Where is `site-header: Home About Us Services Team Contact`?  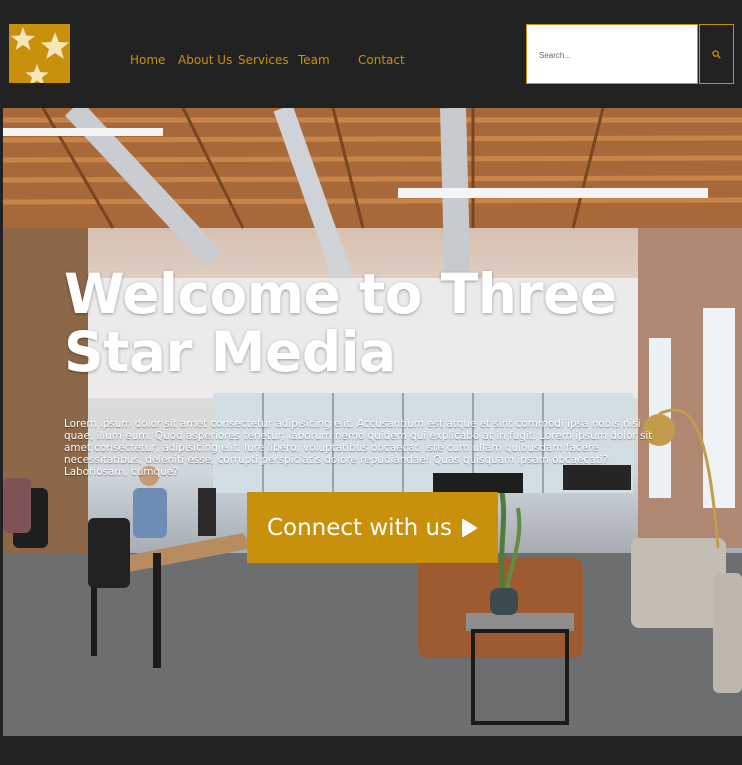 site-header: Home About Us Services Team Contact is located at coordinates (371, 54).